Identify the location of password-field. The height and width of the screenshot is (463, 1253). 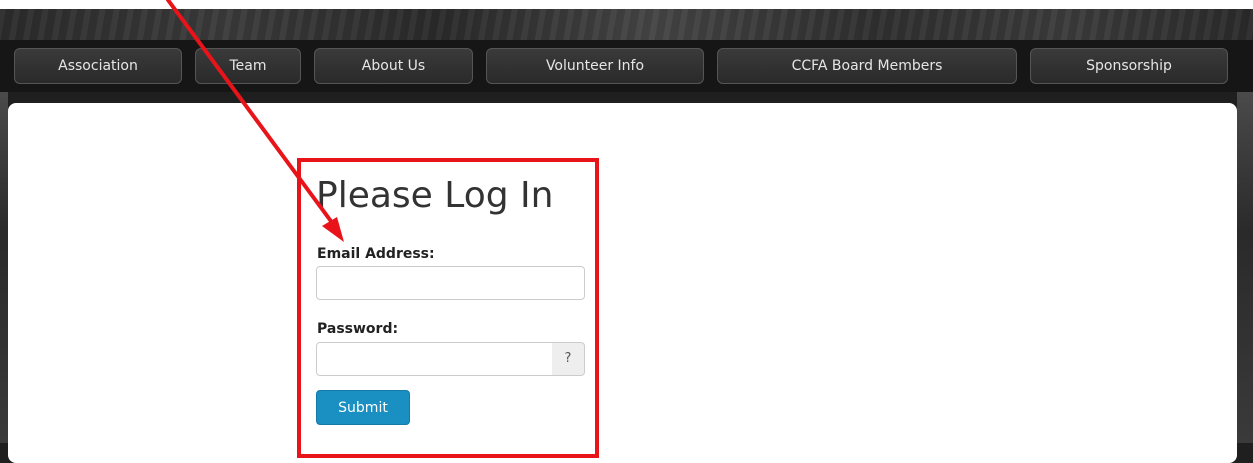
(434, 359).